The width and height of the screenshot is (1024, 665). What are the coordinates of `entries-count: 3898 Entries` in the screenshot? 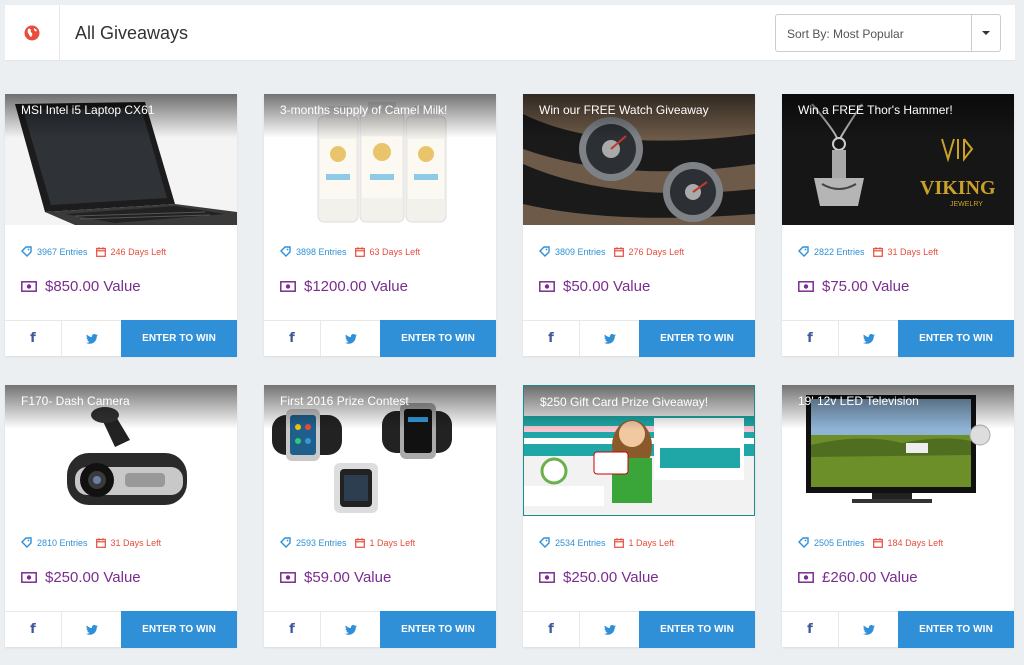 It's located at (313, 251).